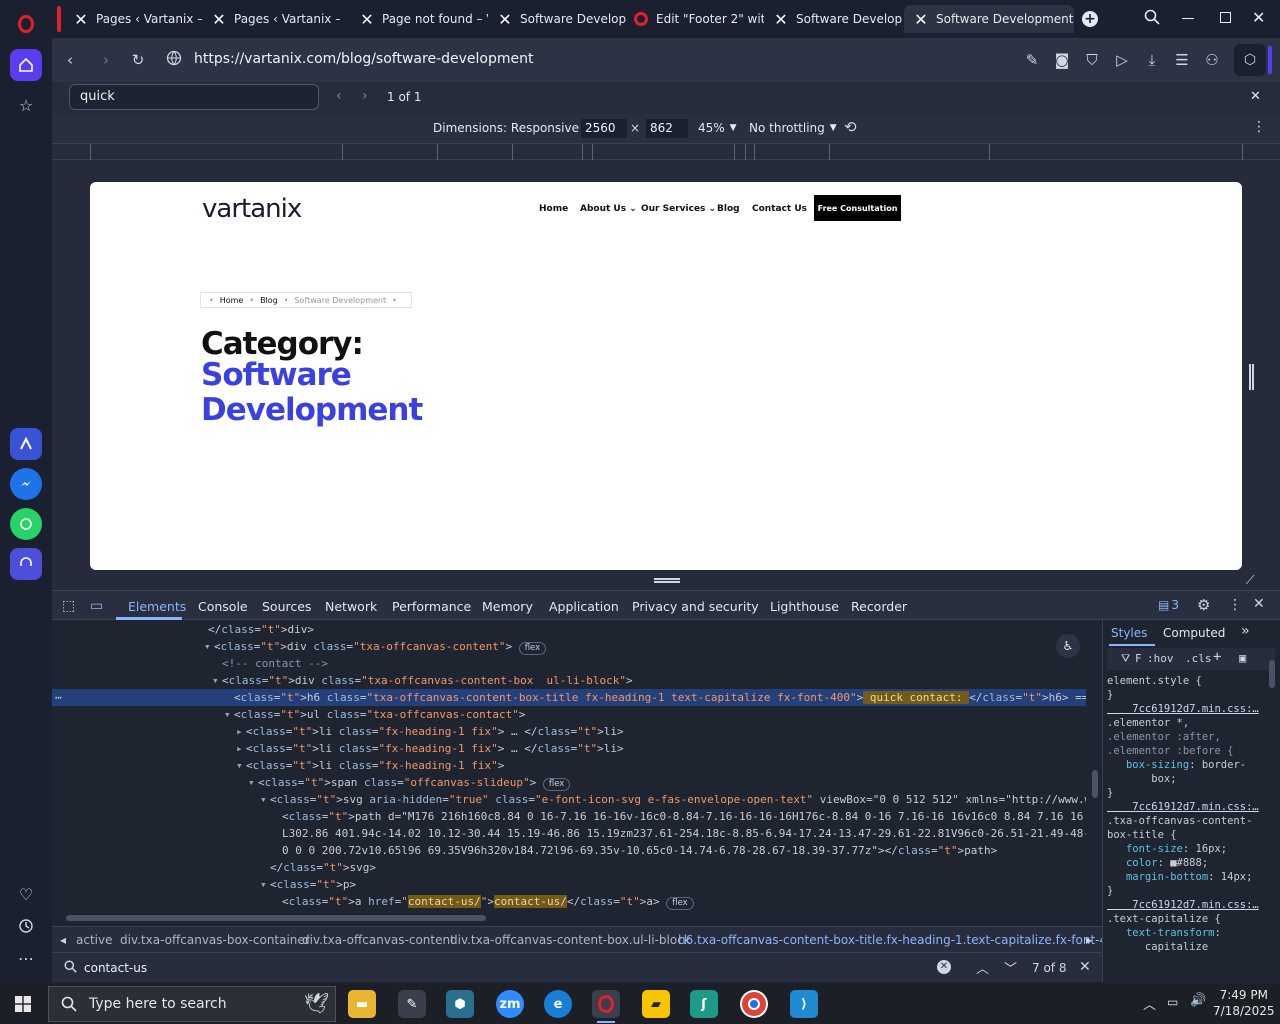 This screenshot has width=1280, height=1024. I want to click on site-logo: vartanix, so click(252, 209).